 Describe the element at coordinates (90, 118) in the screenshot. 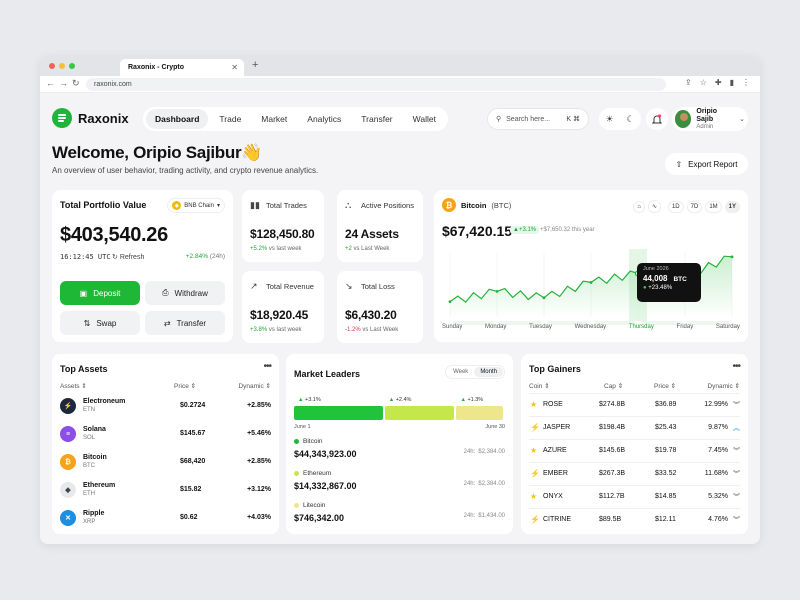

I see `brand-logo: Raxonix` at that location.